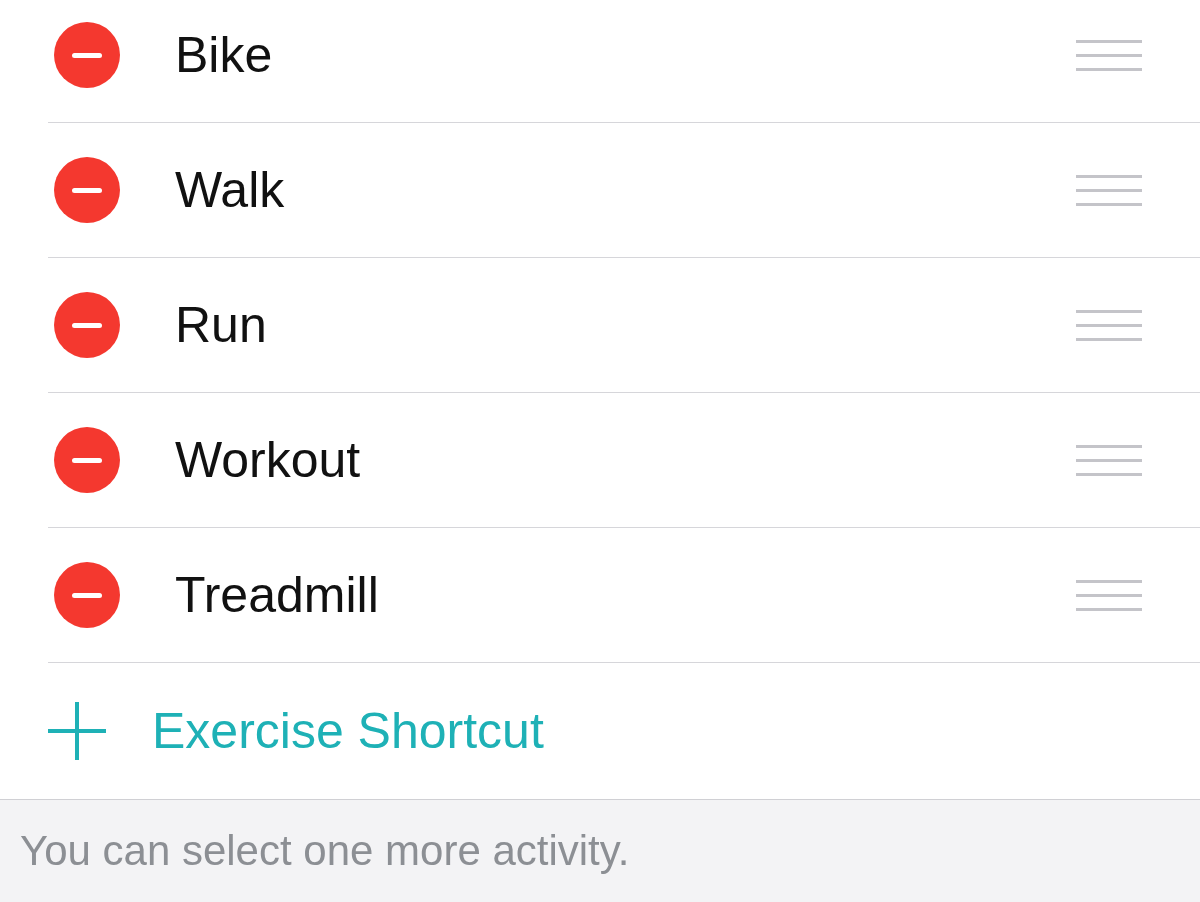 Image resolution: width=1200 pixels, height=902 pixels. Describe the element at coordinates (268, 460) in the screenshot. I see `activity-label: Workout` at that location.